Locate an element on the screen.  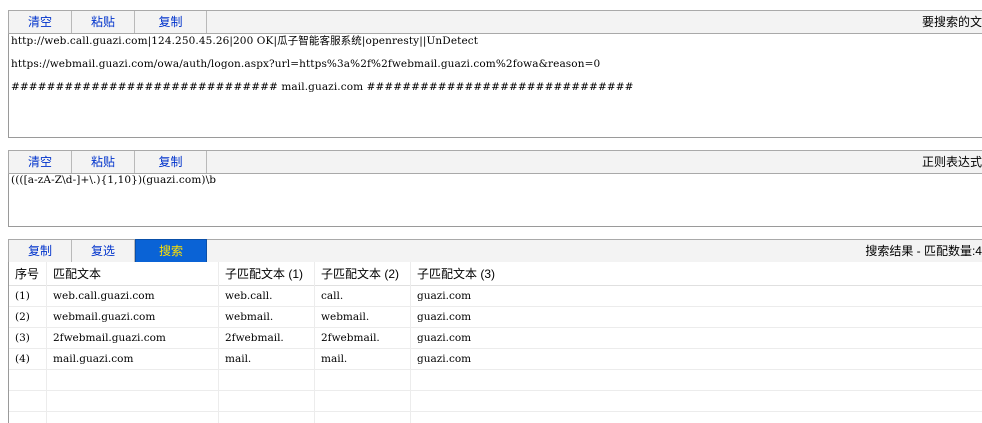
match-text: webmail.guazi.com is located at coordinates (133, 317).